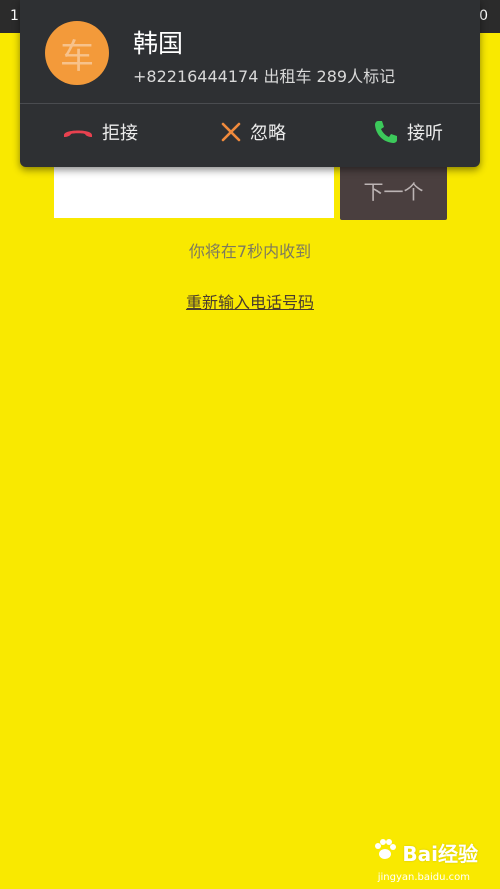  What do you see at coordinates (158, 43) in the screenshot?
I see `caller-name: 韩国` at bounding box center [158, 43].